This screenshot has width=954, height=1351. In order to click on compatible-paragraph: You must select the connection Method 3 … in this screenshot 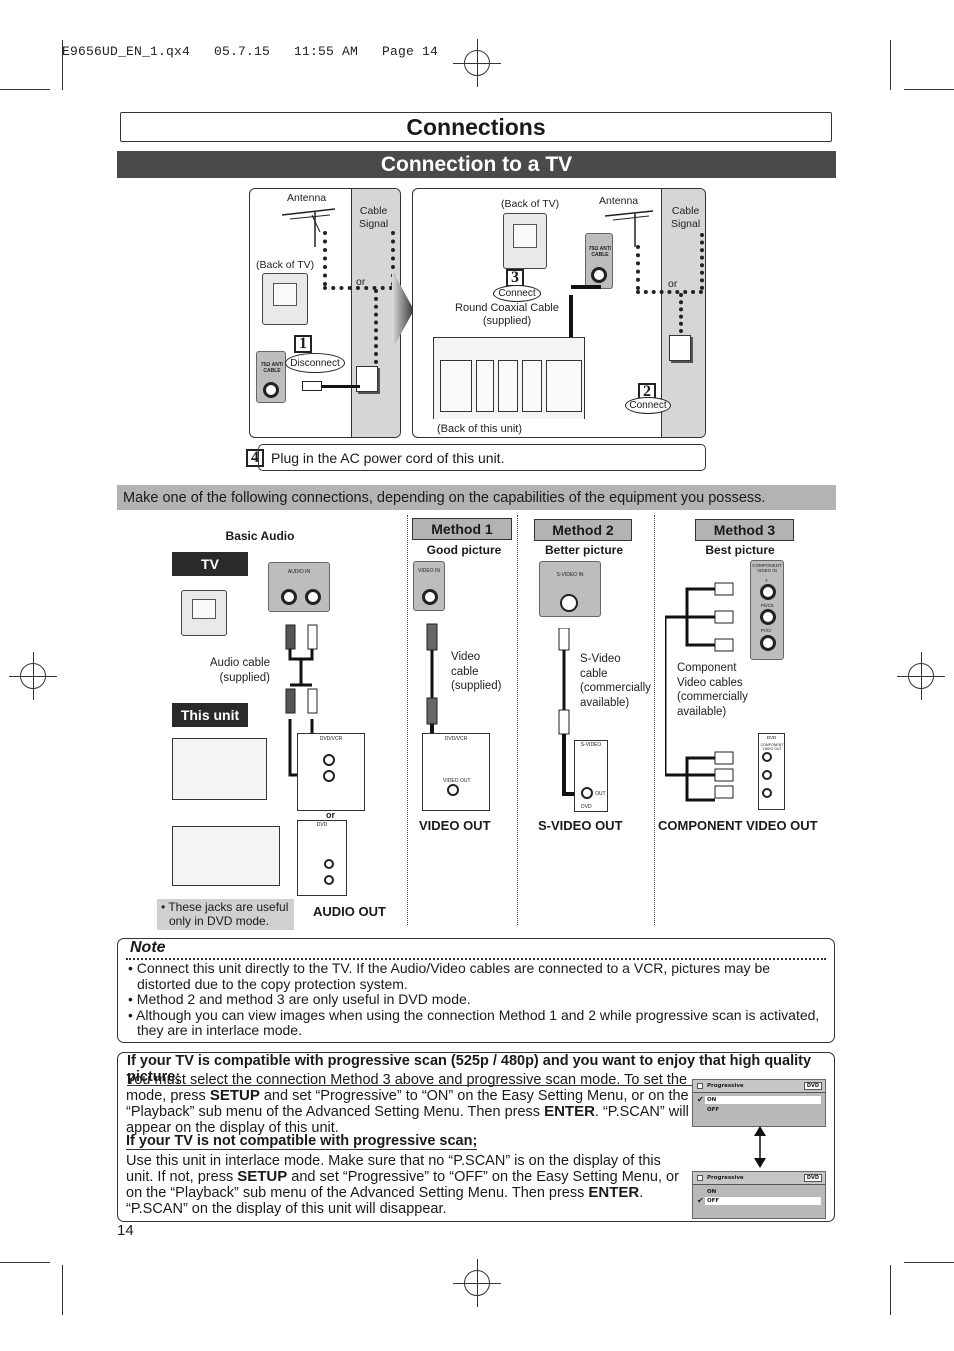, I will do `click(408, 1104)`.